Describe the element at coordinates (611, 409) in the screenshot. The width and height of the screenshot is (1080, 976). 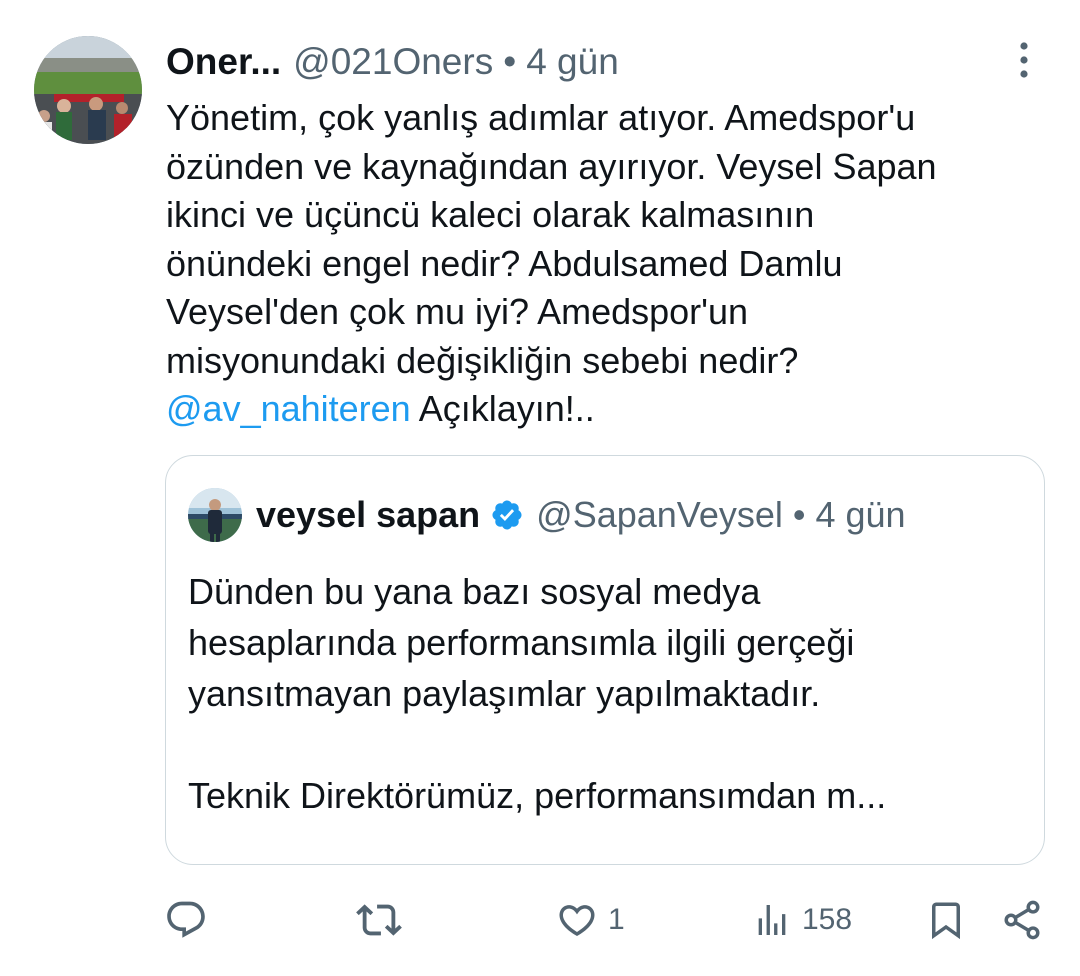
I see `tweet-text-line: @av_nahiteren Açıklayın!..` at that location.